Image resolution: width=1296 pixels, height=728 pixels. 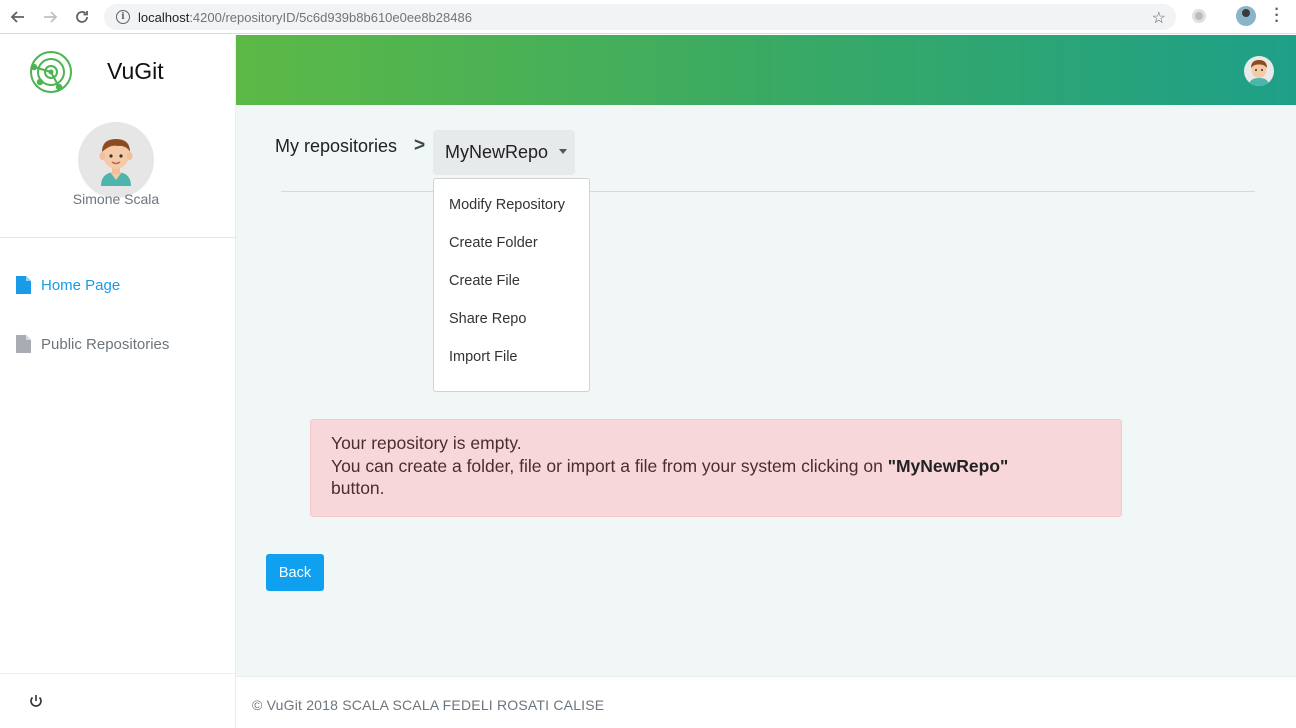 What do you see at coordinates (105, 344) in the screenshot?
I see `sidebar-item-label: Public Repositories` at bounding box center [105, 344].